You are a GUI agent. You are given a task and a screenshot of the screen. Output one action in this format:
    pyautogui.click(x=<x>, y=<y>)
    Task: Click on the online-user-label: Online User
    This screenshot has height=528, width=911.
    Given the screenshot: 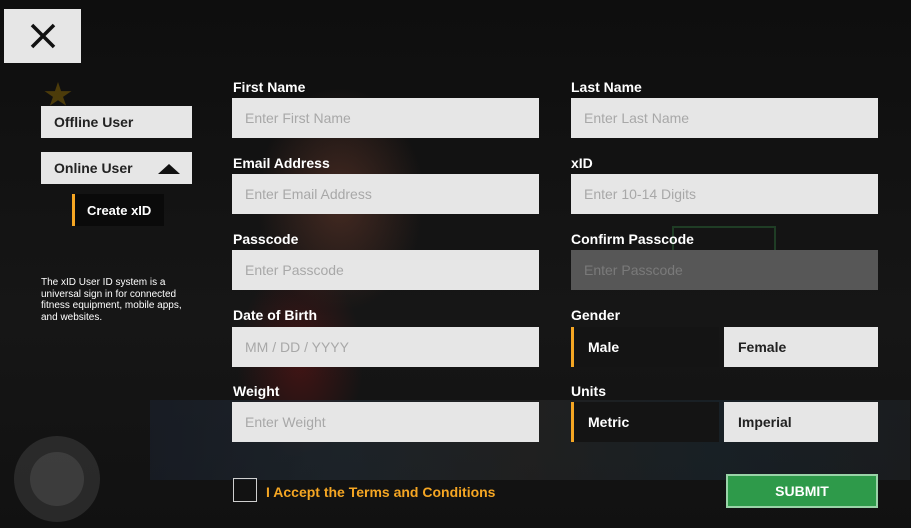 What is the action you would take?
    pyautogui.click(x=93, y=168)
    